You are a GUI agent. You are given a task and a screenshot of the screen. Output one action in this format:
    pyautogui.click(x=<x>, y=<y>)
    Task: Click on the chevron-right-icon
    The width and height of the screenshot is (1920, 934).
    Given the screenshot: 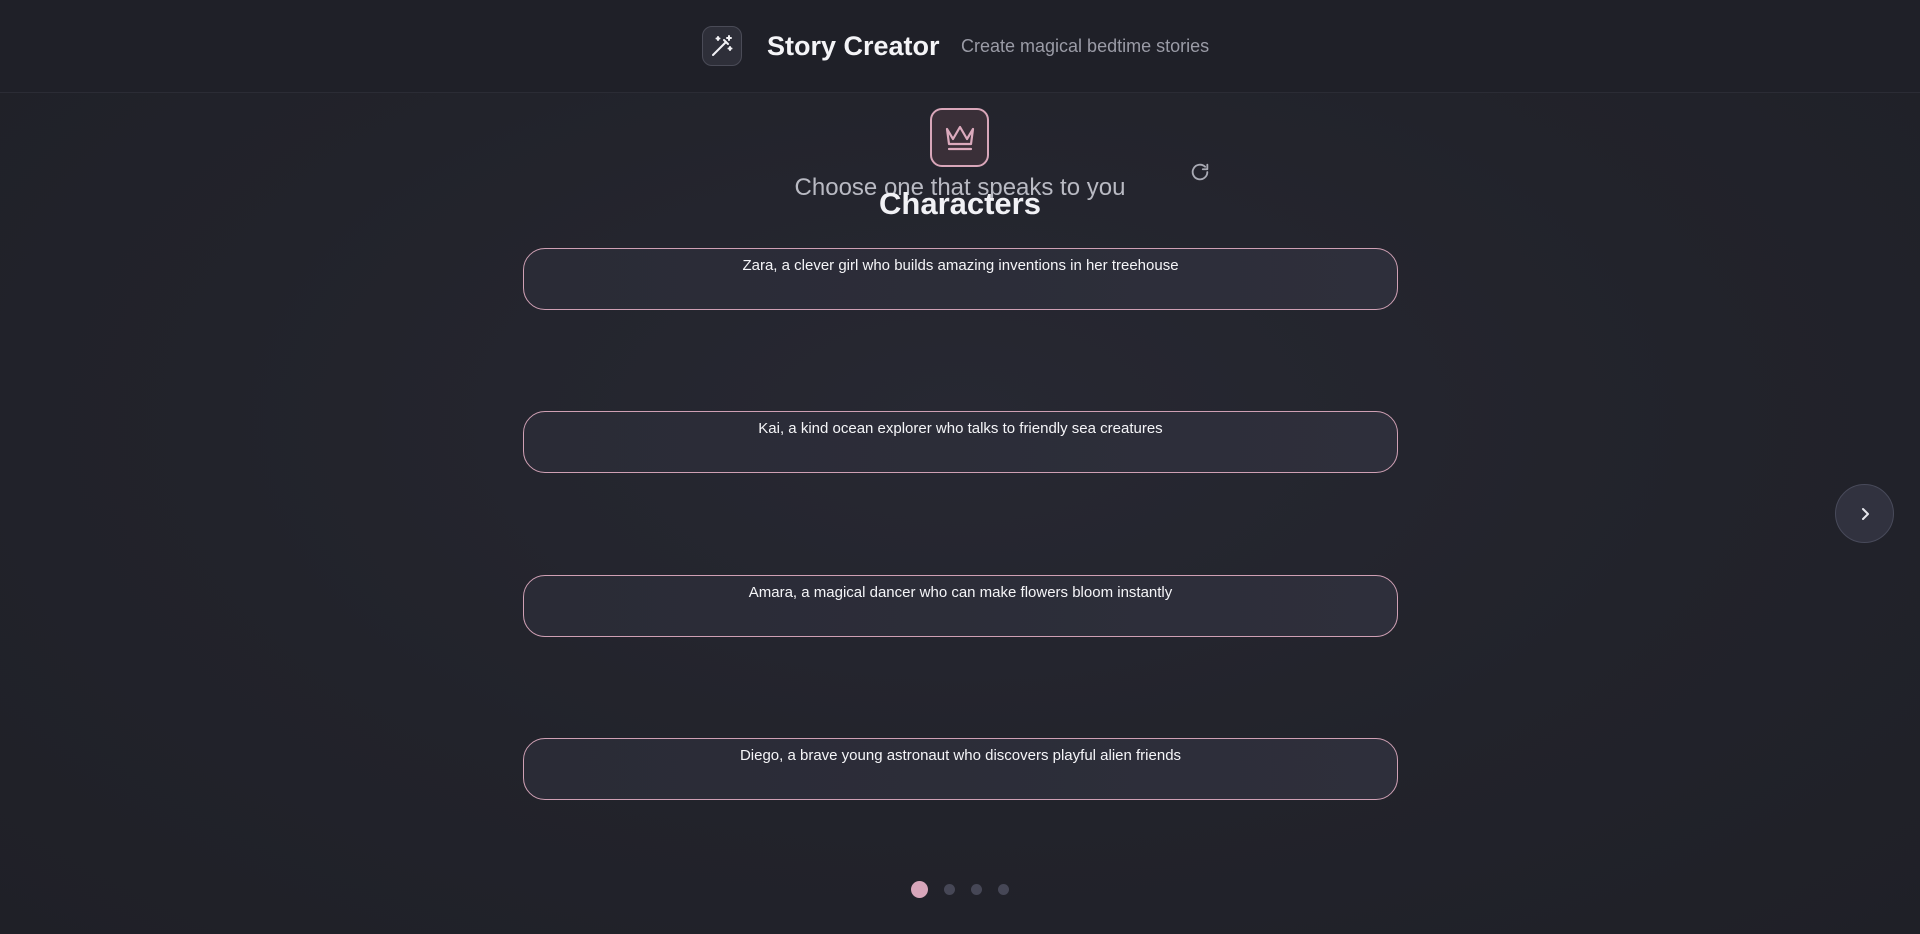 What is the action you would take?
    pyautogui.click(x=1865, y=513)
    